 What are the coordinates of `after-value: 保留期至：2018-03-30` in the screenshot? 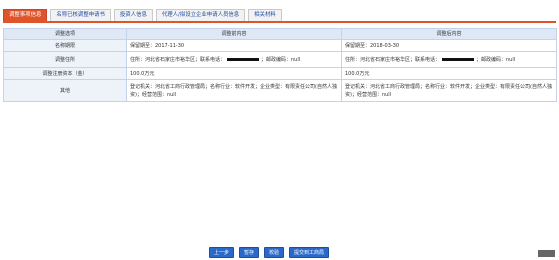 It's located at (449, 45).